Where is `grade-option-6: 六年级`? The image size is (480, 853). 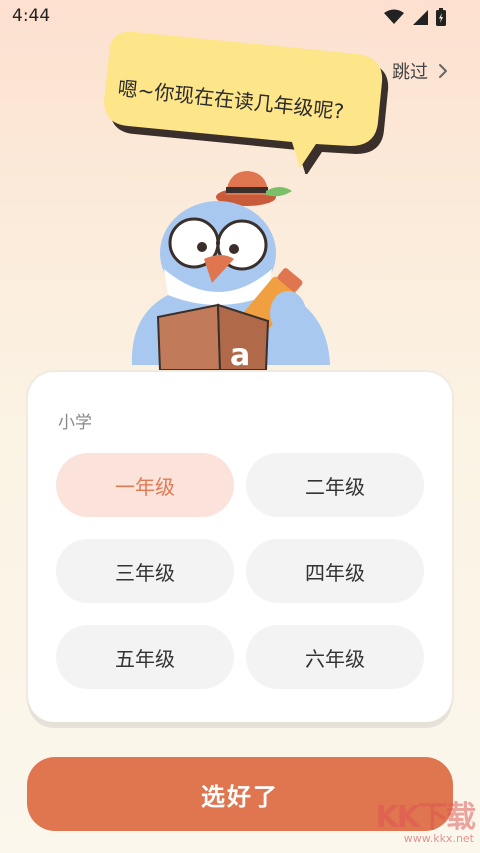 grade-option-6: 六年级 is located at coordinates (335, 657).